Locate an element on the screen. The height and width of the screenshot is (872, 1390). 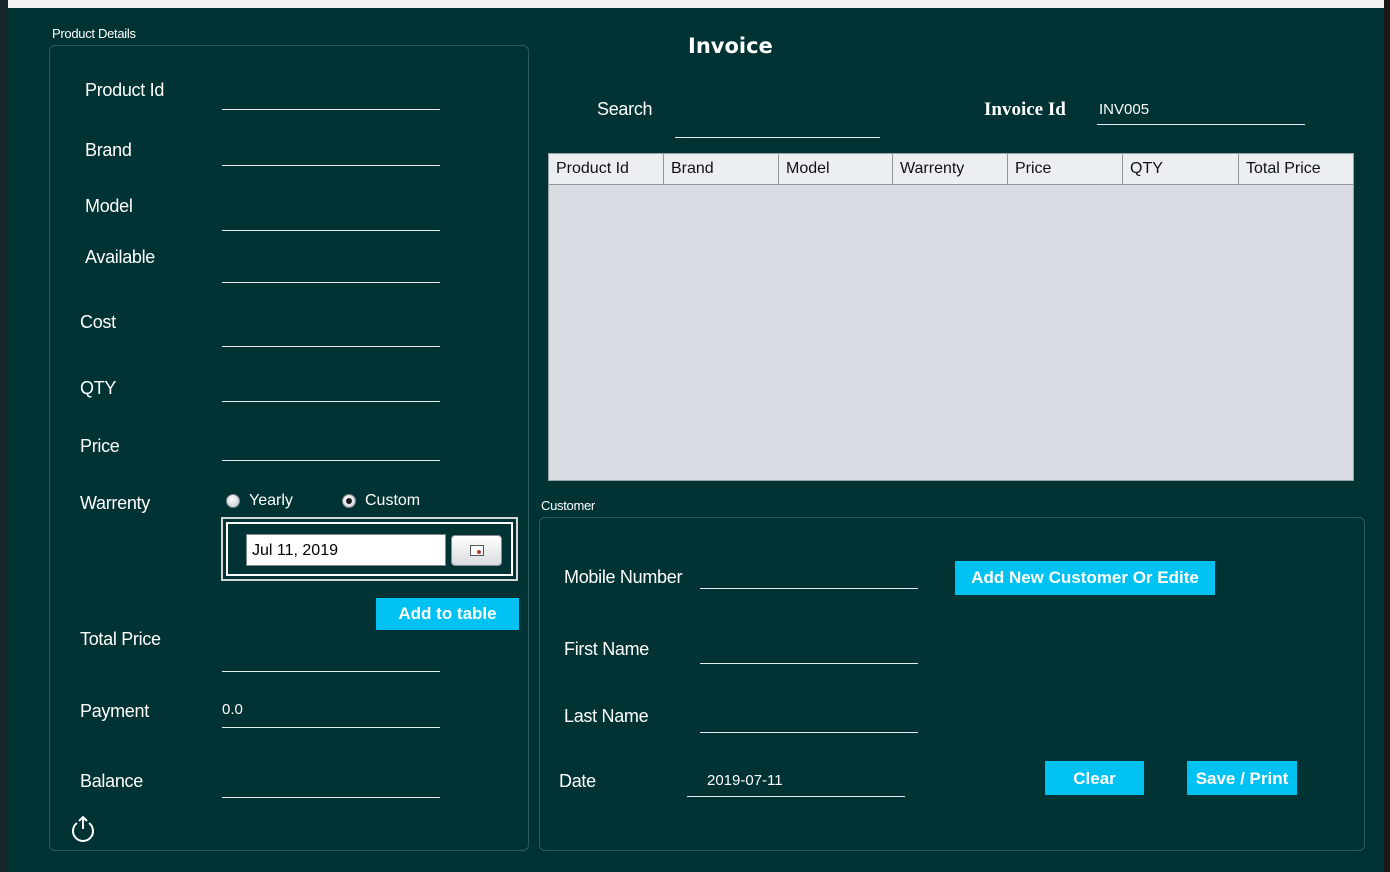
column-header-brand: Brand is located at coordinates (721, 169).